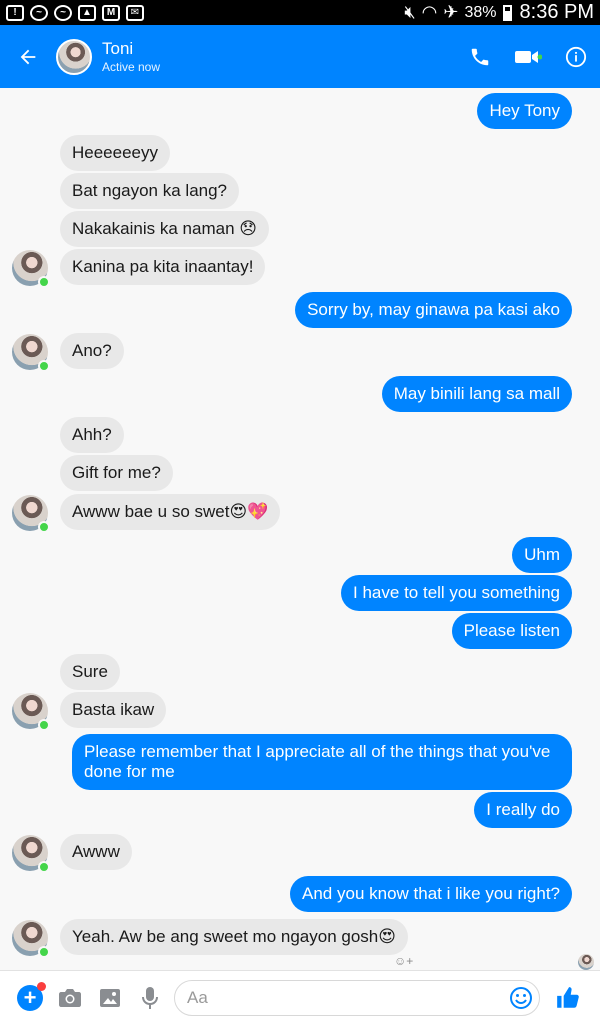 This screenshot has width=600, height=1024. Describe the element at coordinates (163, 267) in the screenshot. I see `incoming-message: Kanina pa kita inaantay!` at that location.